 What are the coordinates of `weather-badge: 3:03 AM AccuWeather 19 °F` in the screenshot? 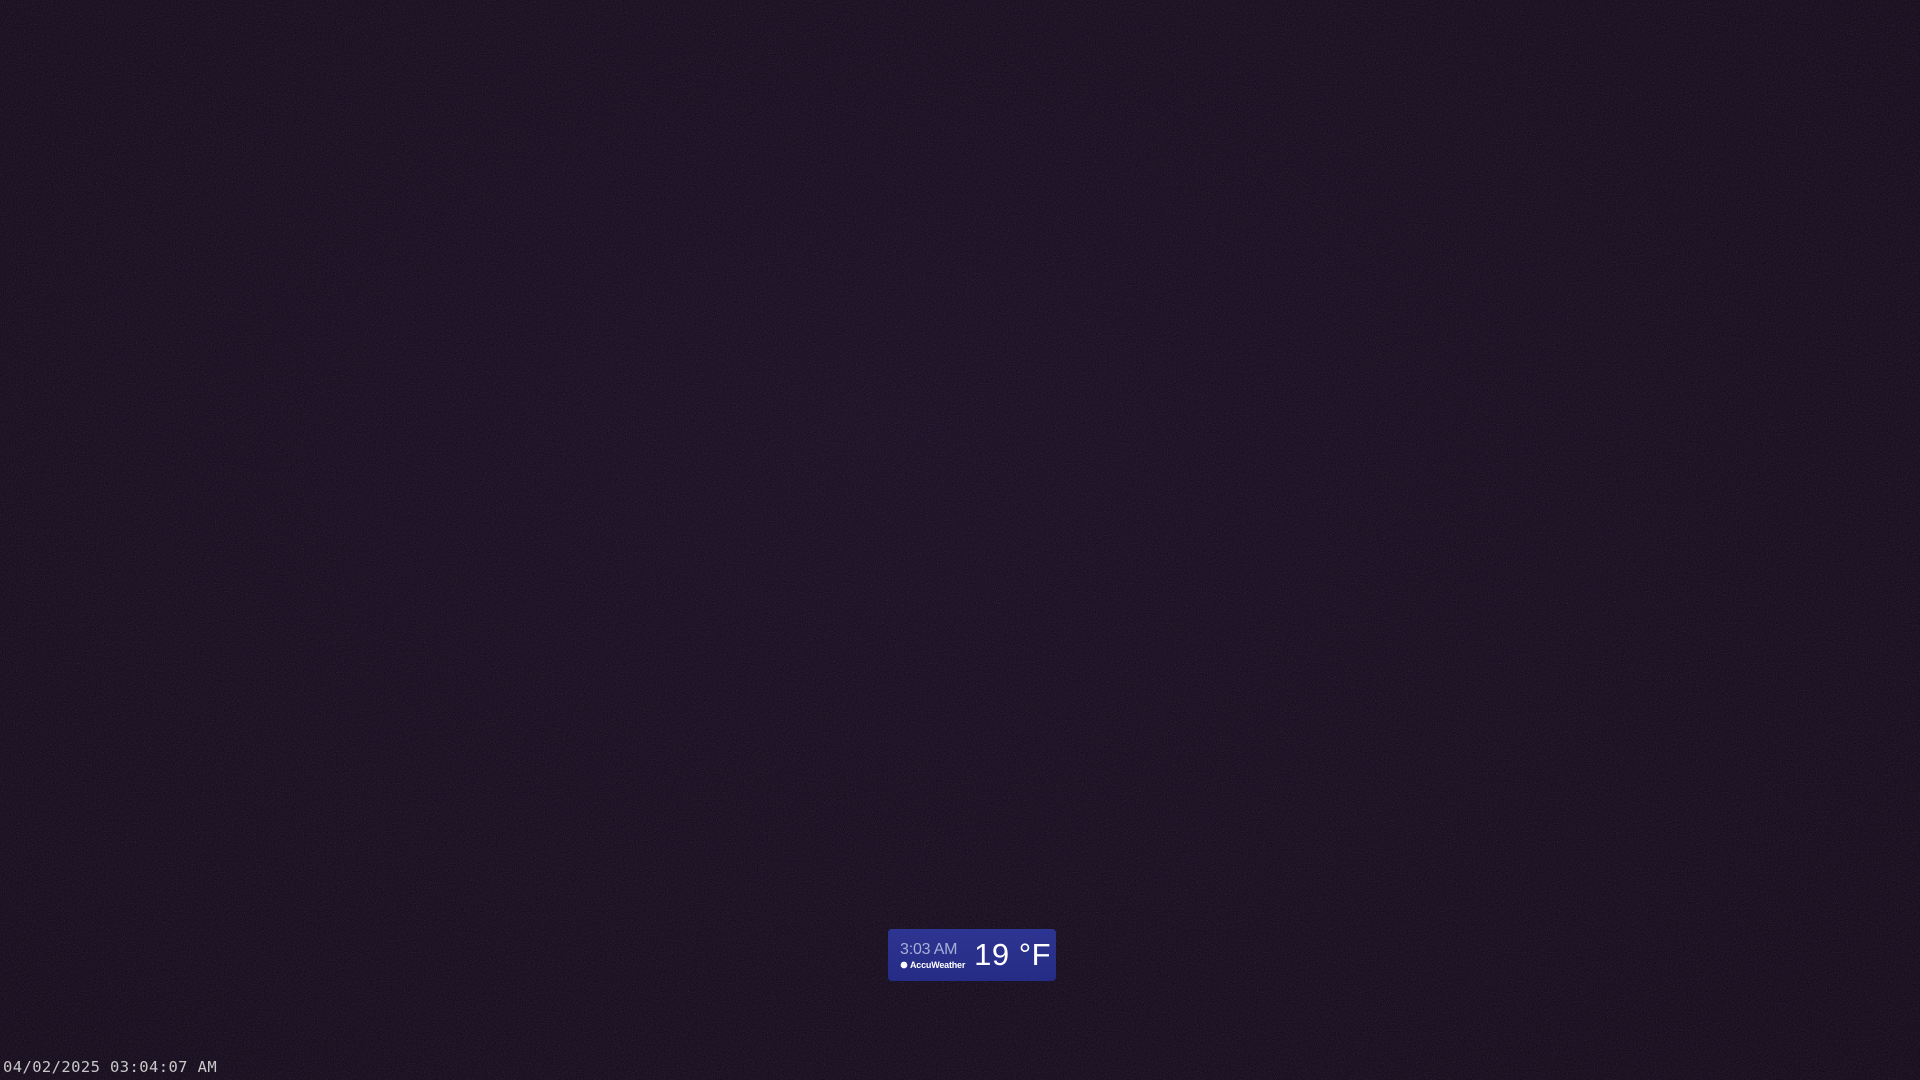 It's located at (972, 955).